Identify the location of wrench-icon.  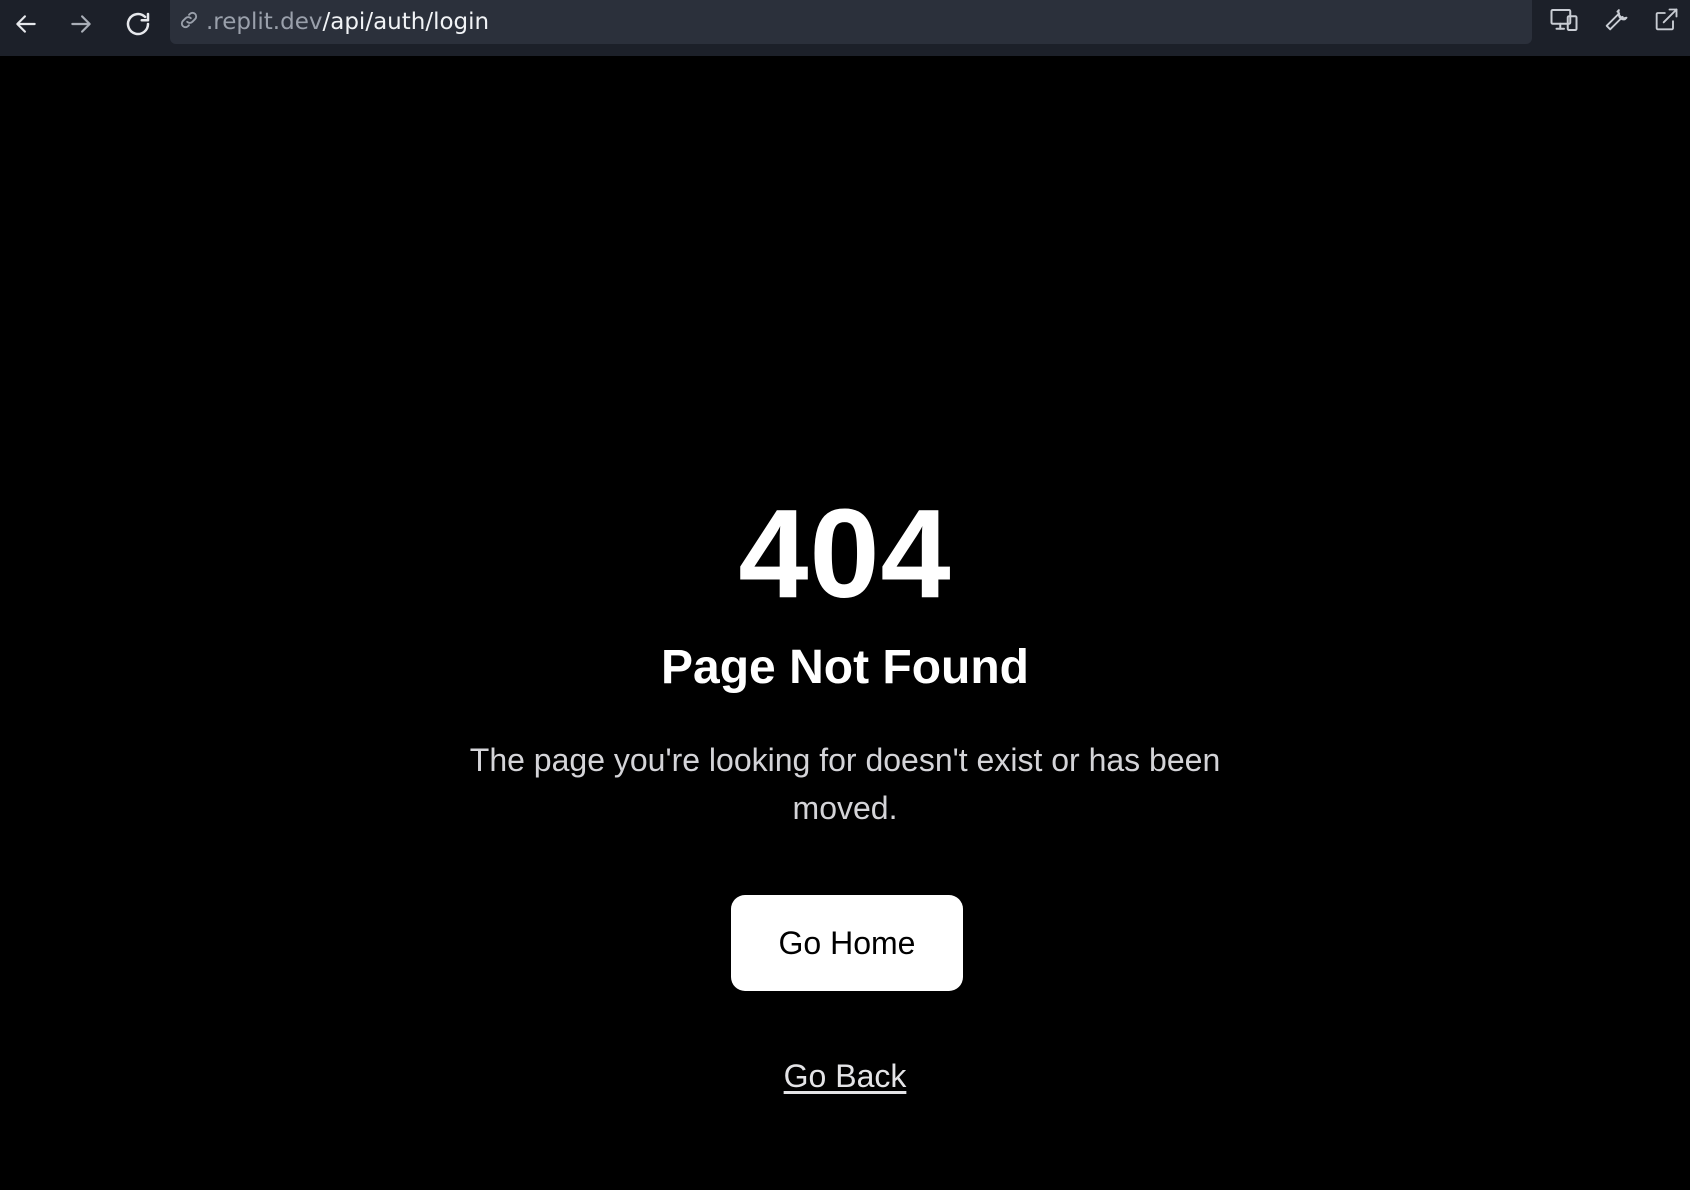
(1616, 20).